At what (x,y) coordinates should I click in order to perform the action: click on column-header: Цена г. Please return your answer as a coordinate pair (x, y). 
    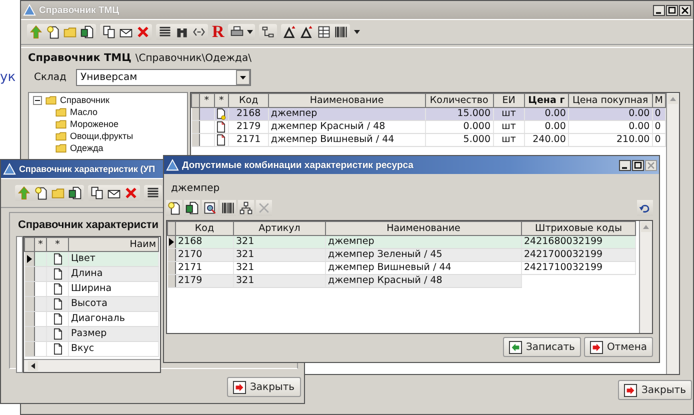
    Looking at the image, I should click on (546, 101).